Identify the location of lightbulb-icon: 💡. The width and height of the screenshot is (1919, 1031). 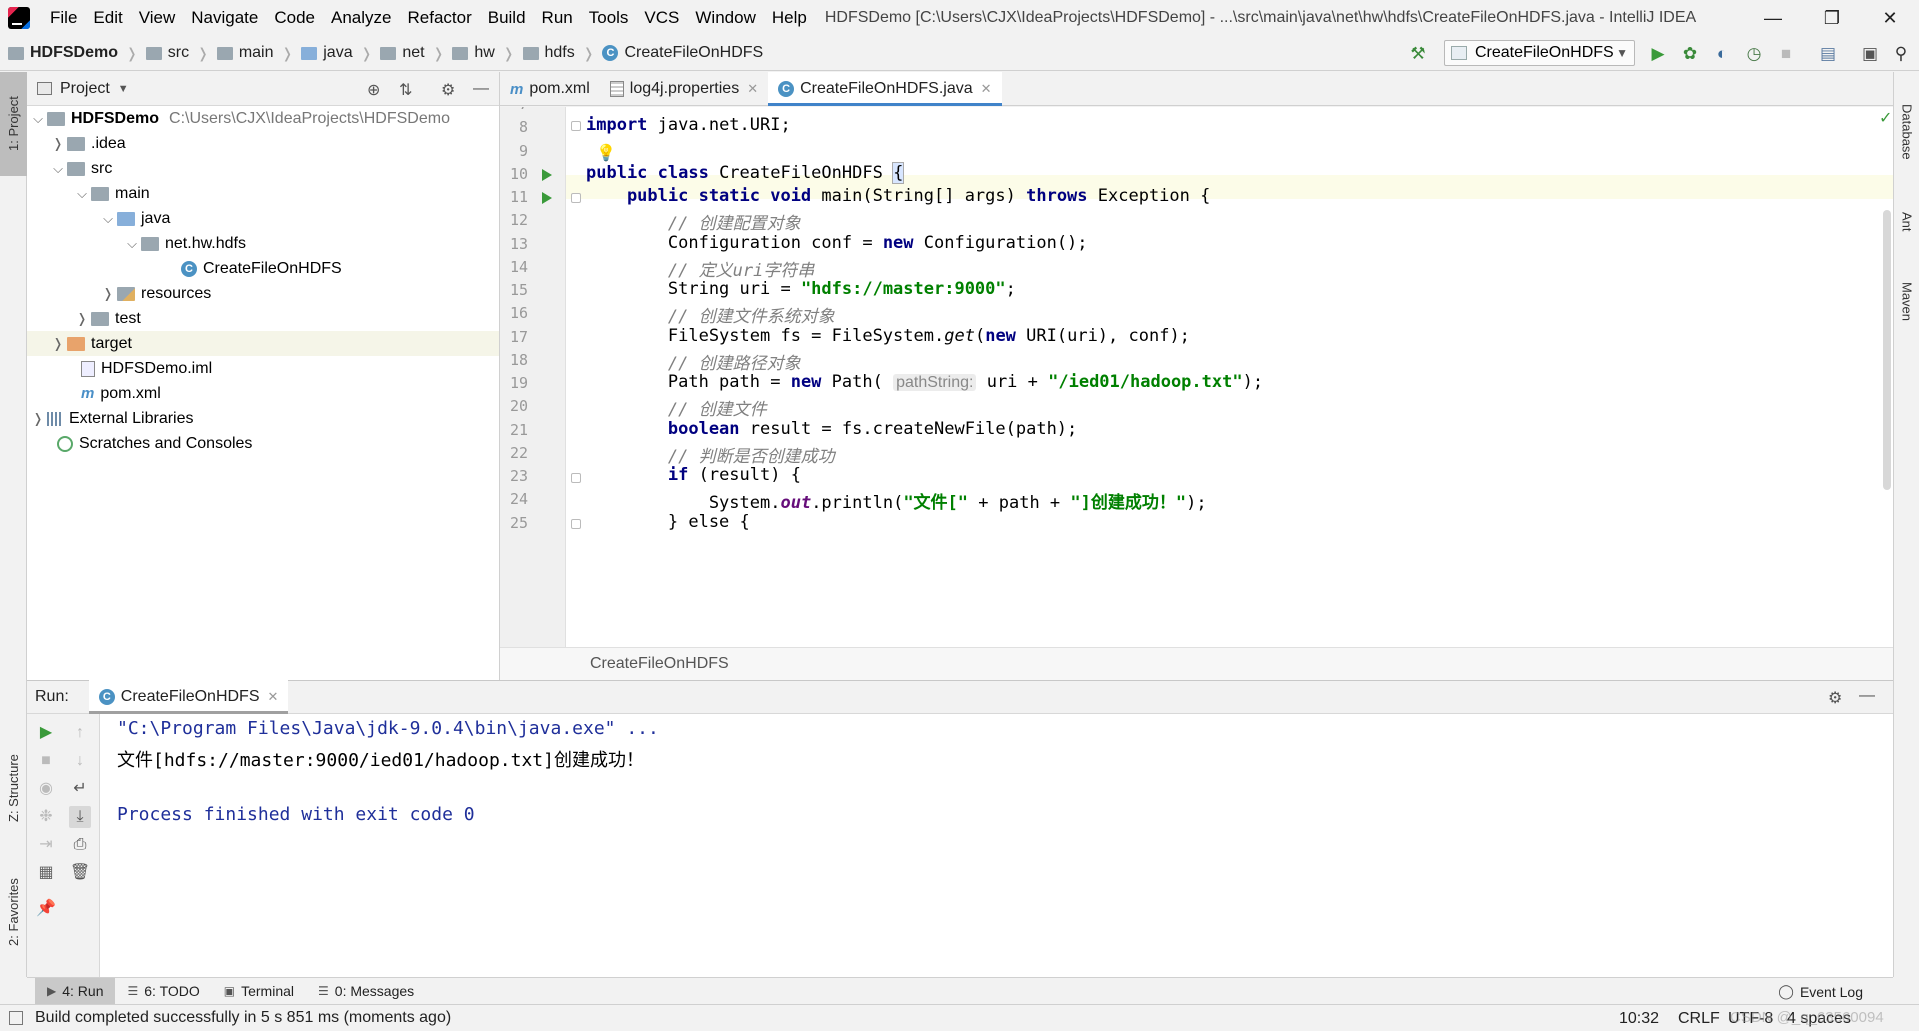
(606, 153).